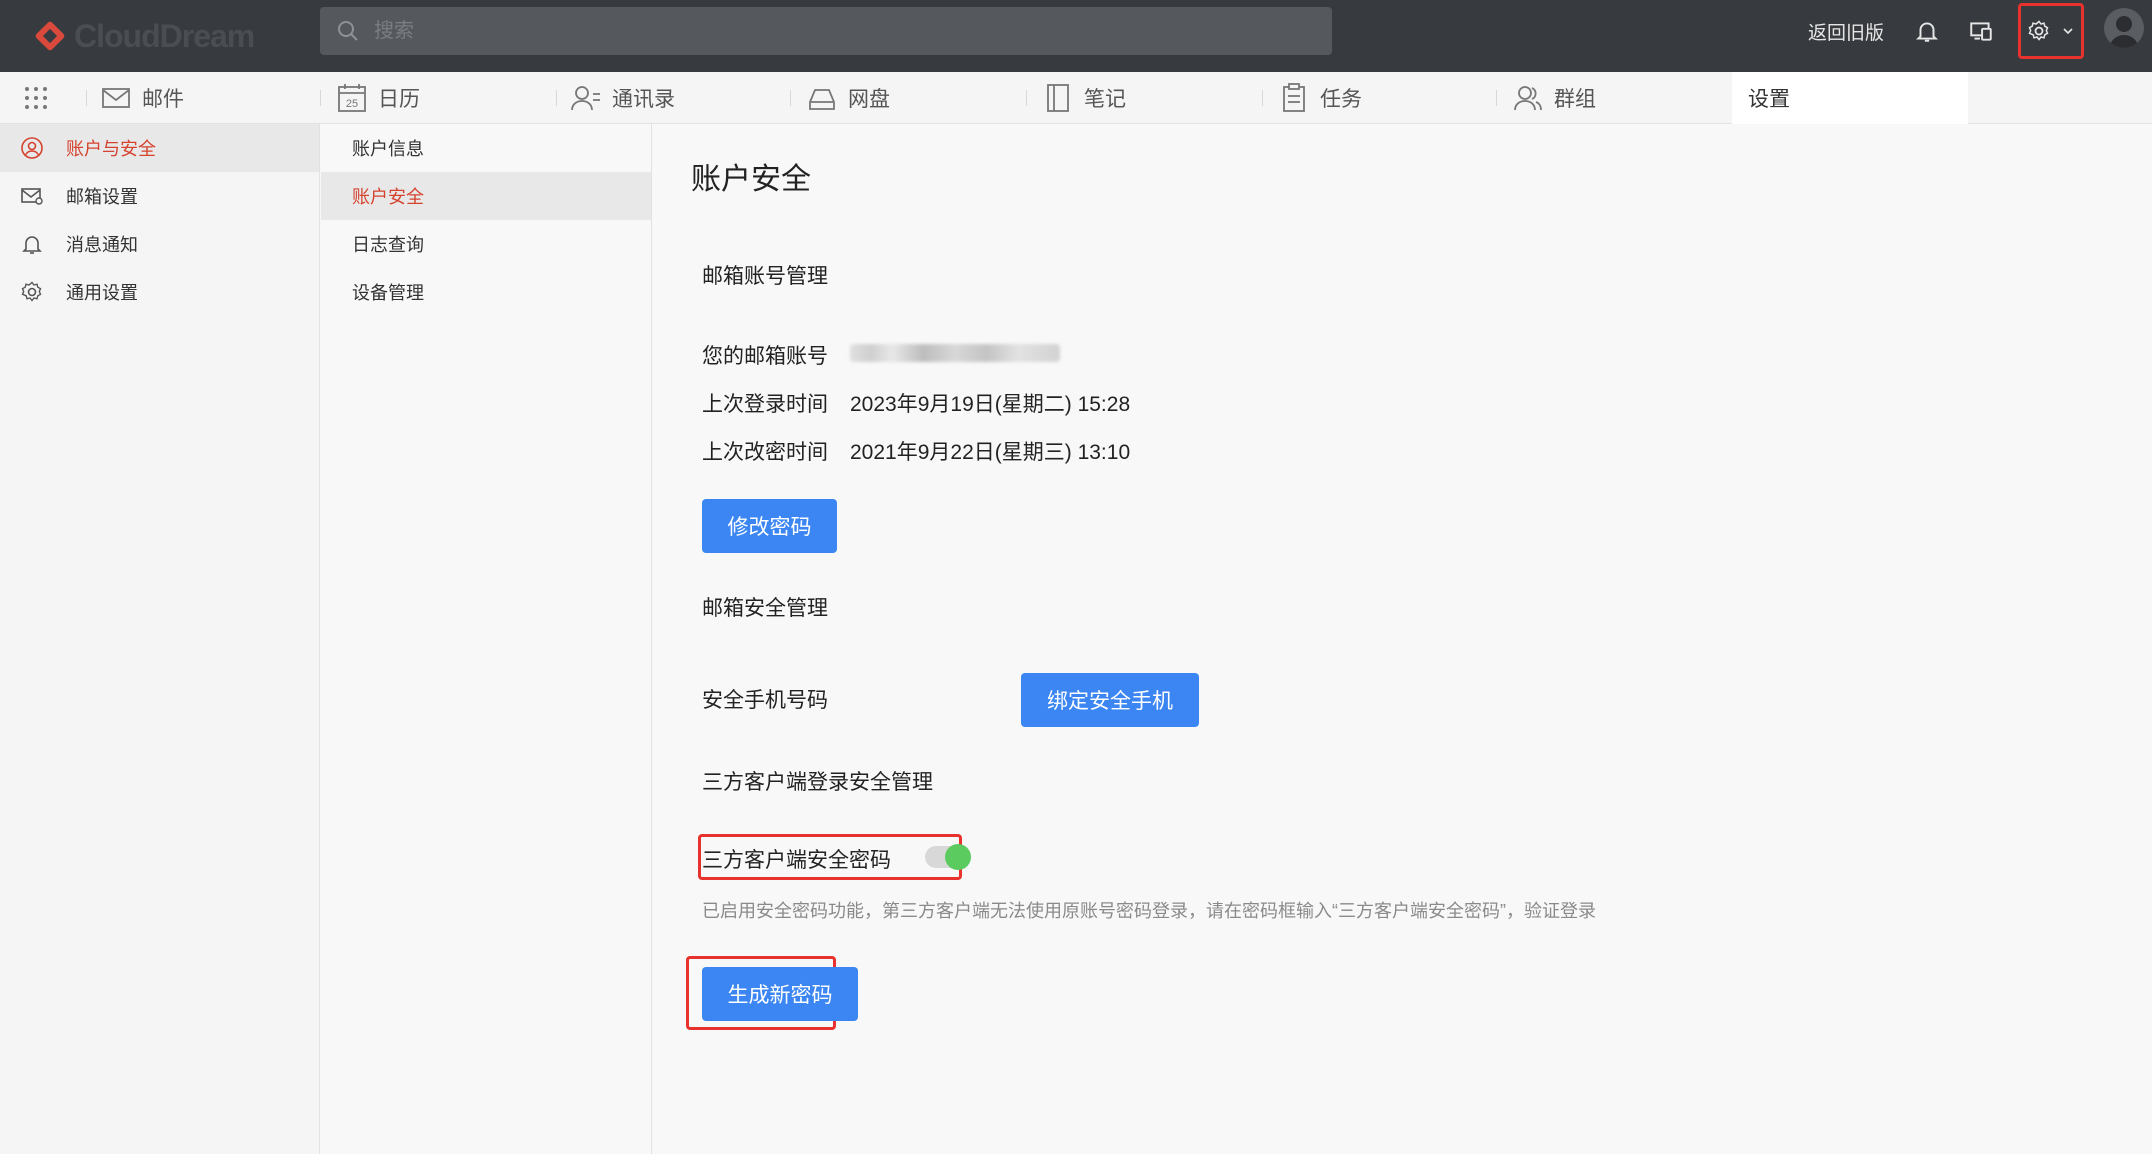 This screenshot has height=1154, width=2152. I want to click on nav-item-drive: 网盘, so click(848, 98).